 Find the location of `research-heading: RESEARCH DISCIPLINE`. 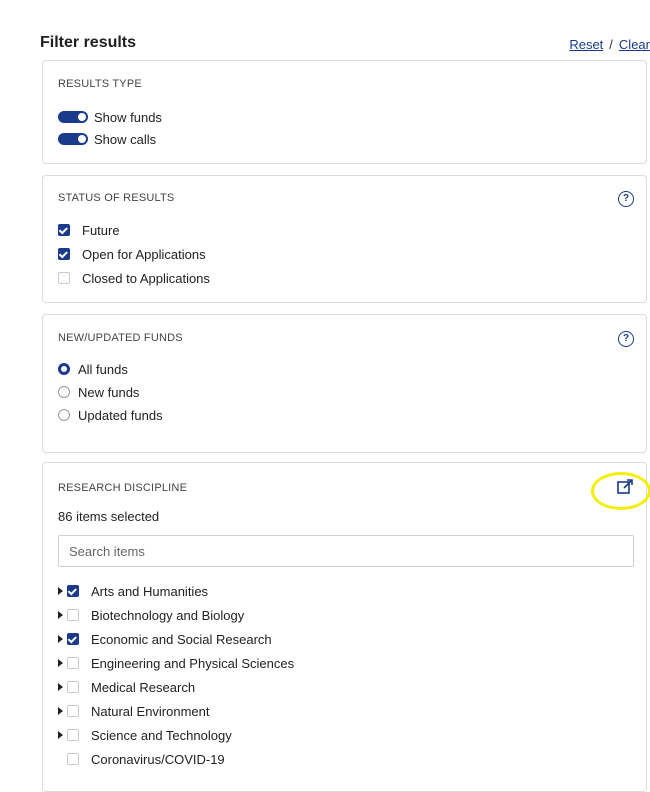

research-heading: RESEARCH DISCIPLINE is located at coordinates (123, 488).